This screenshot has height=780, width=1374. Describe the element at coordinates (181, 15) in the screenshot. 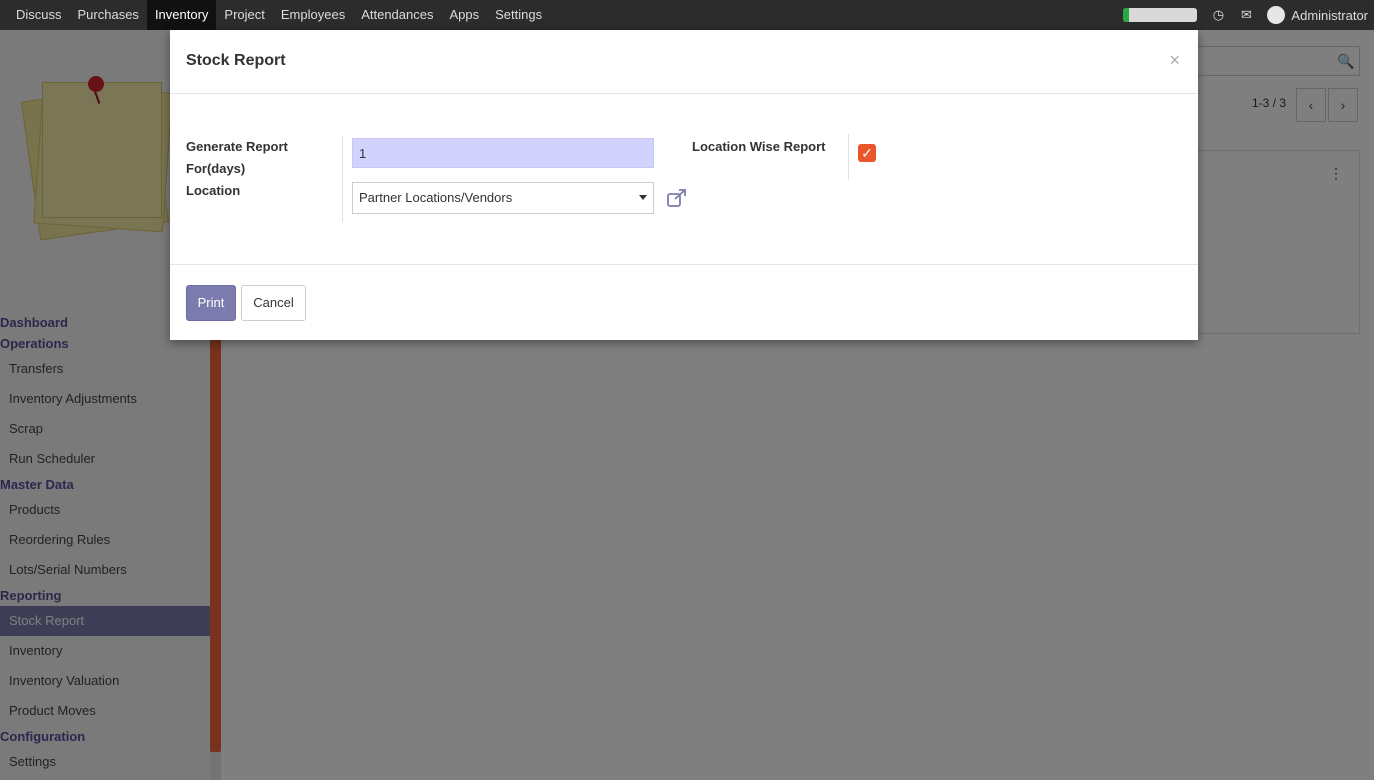

I see `menu-item-inventory: Inventory` at that location.